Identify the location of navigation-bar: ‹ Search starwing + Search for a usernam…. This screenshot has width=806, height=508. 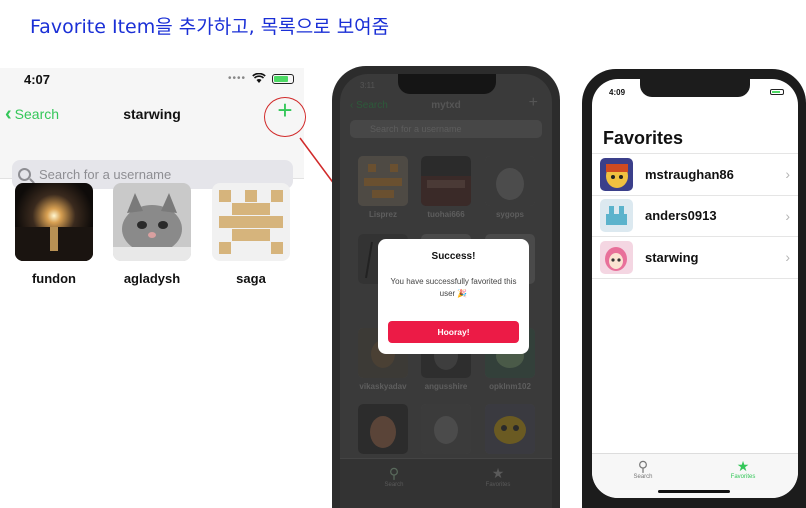
(152, 141).